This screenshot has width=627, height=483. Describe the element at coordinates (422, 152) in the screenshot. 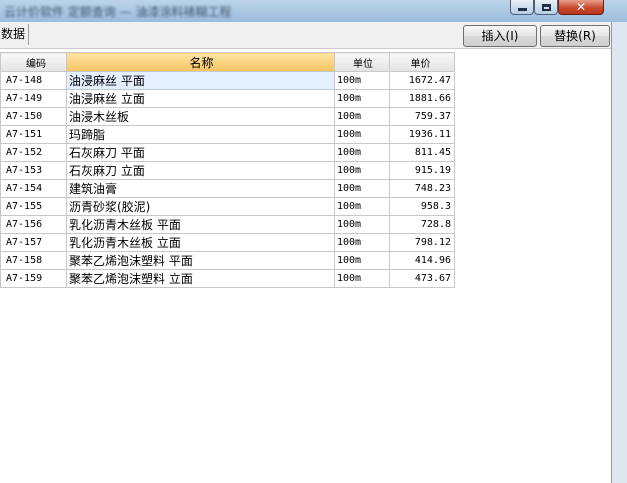

I see `cell-price: 811.45` at that location.